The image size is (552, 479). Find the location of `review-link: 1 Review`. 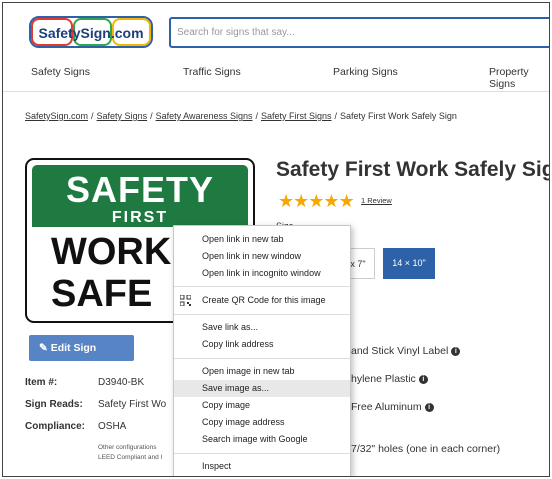

review-link: 1 Review is located at coordinates (376, 200).